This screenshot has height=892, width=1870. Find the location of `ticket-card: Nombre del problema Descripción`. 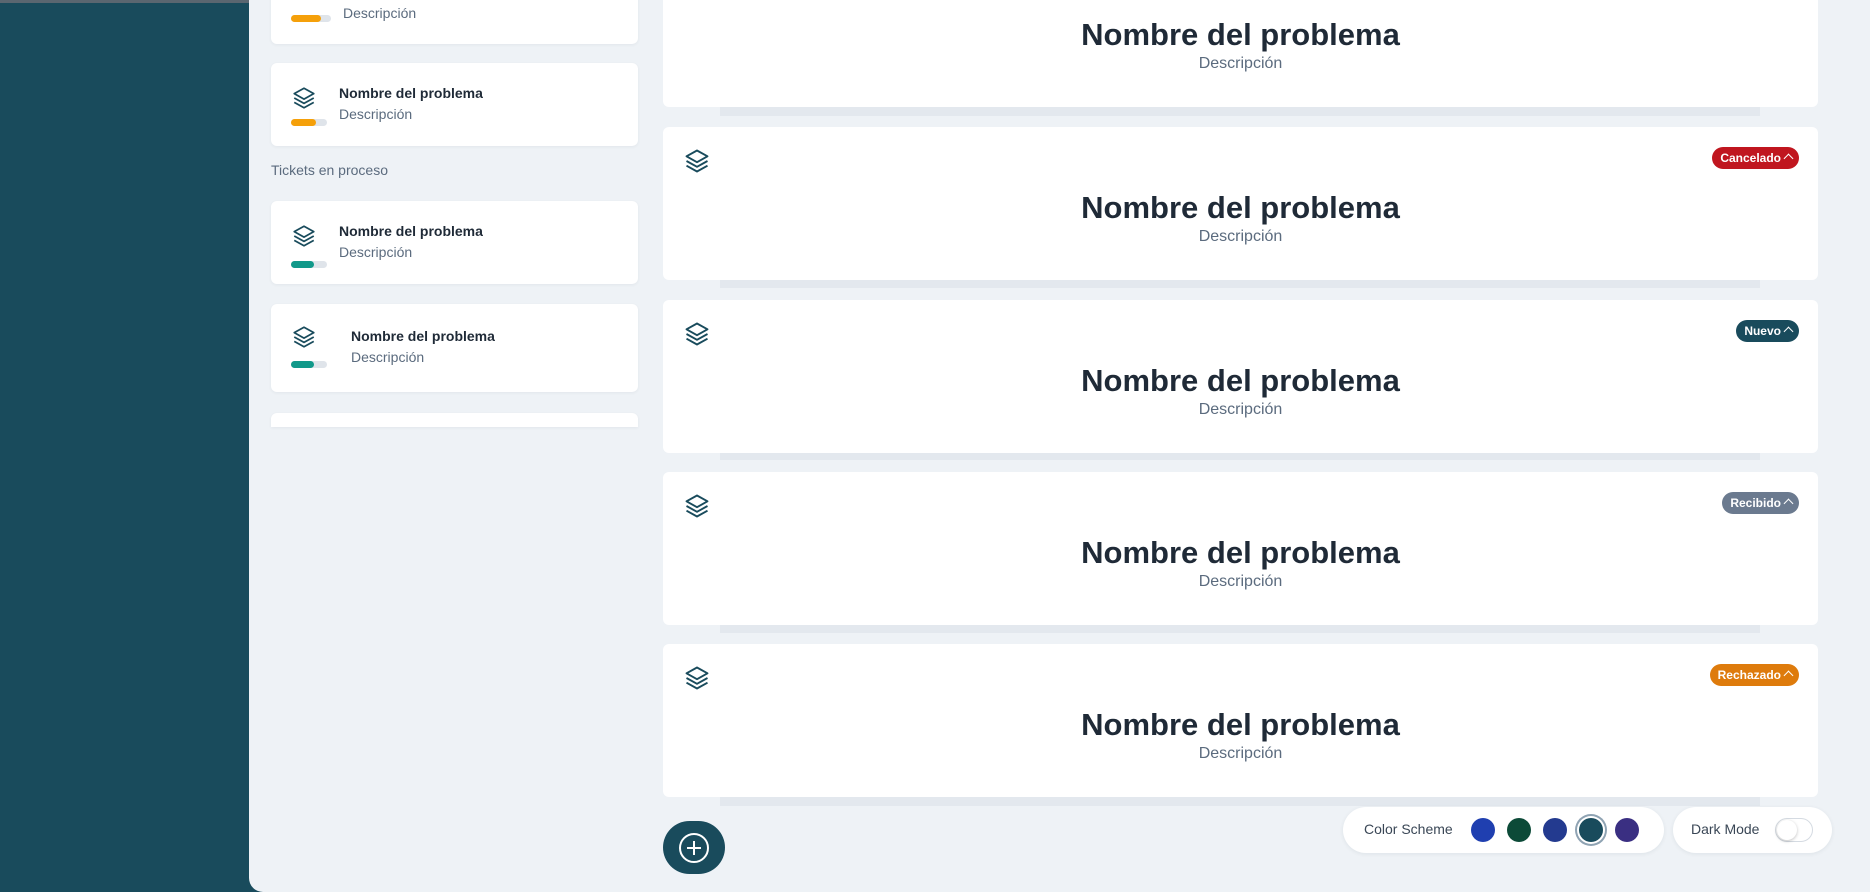

ticket-card: Nombre del problema Descripción is located at coordinates (1240, 53).